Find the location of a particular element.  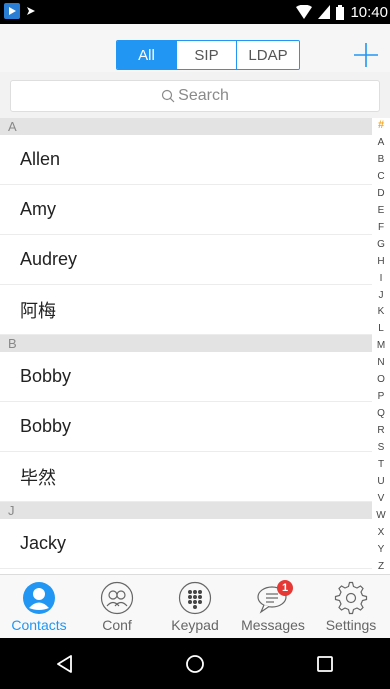

section-header-b: B is located at coordinates (186, 343).